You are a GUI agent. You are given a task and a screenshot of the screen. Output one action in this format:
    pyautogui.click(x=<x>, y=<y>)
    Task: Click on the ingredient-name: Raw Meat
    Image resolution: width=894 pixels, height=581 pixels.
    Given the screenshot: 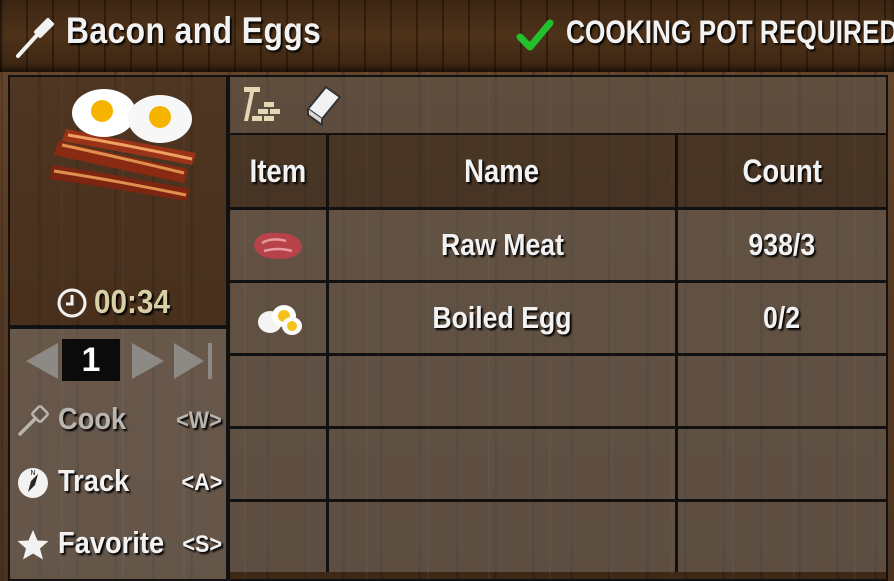 What is the action you would take?
    pyautogui.click(x=503, y=246)
    